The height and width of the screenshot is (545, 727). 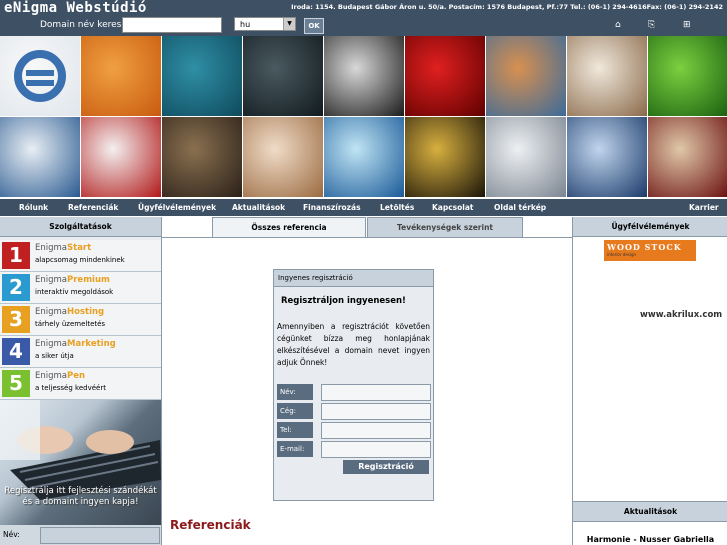 What do you see at coordinates (687, 25) in the screenshot?
I see `network-icon: ⊞` at bounding box center [687, 25].